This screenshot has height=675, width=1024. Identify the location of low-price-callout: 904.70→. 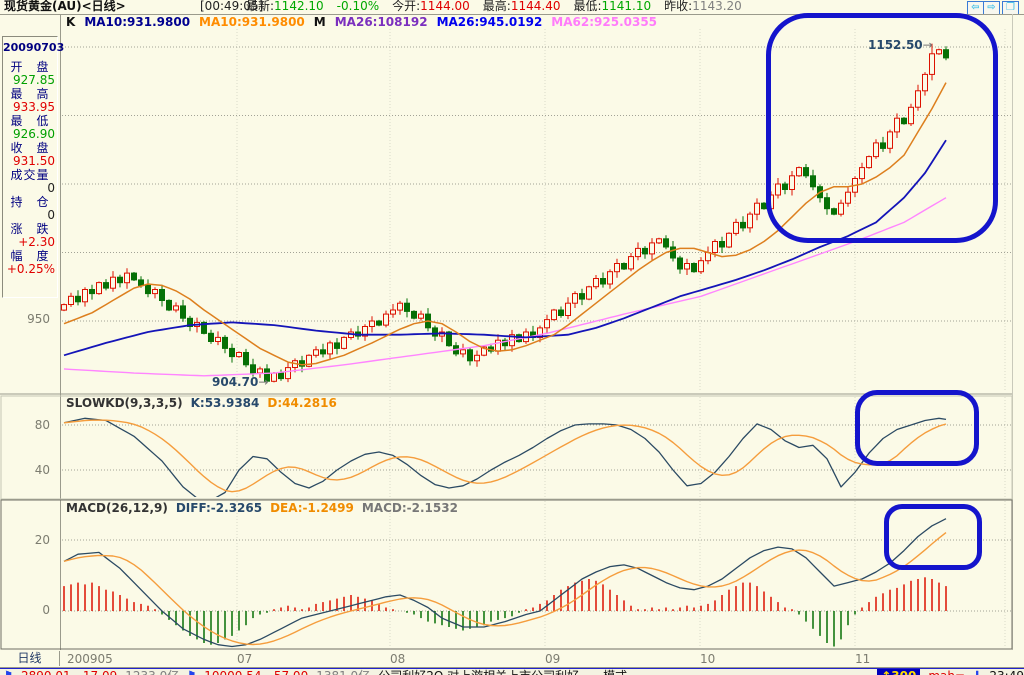
(240, 382).